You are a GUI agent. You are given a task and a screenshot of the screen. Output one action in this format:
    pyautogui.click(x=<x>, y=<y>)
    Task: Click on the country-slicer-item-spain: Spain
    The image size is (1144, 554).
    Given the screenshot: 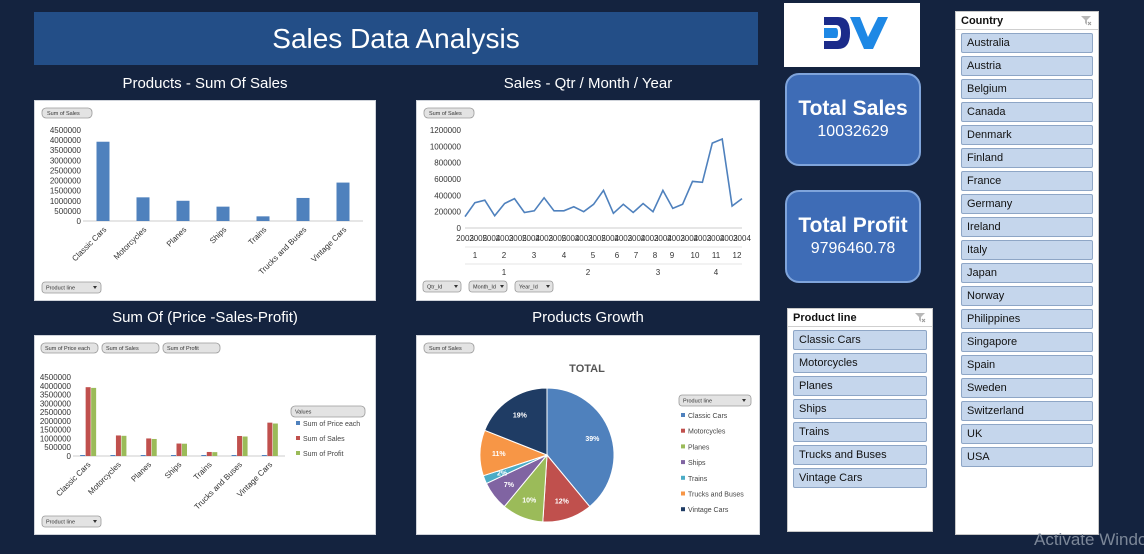 What is the action you would take?
    pyautogui.click(x=1027, y=365)
    